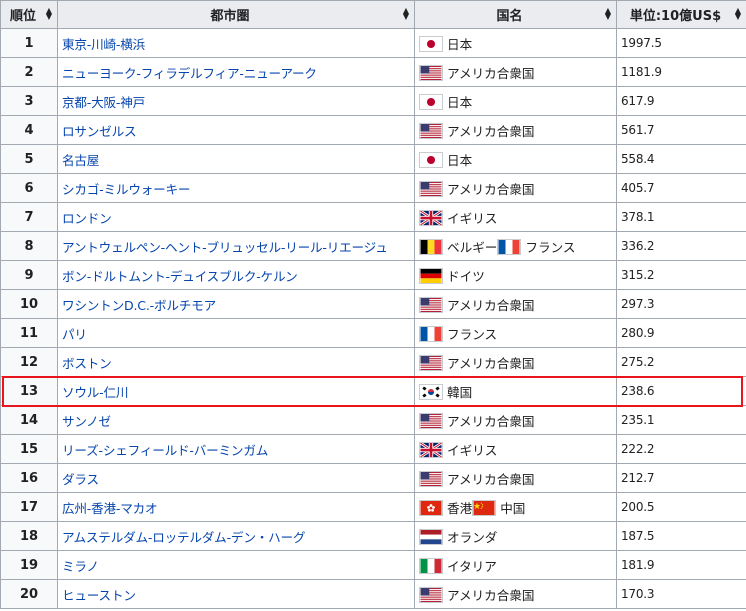 The height and width of the screenshot is (611, 746). What do you see at coordinates (515, 391) in the screenshot?
I see `country-cell: 韓国` at bounding box center [515, 391].